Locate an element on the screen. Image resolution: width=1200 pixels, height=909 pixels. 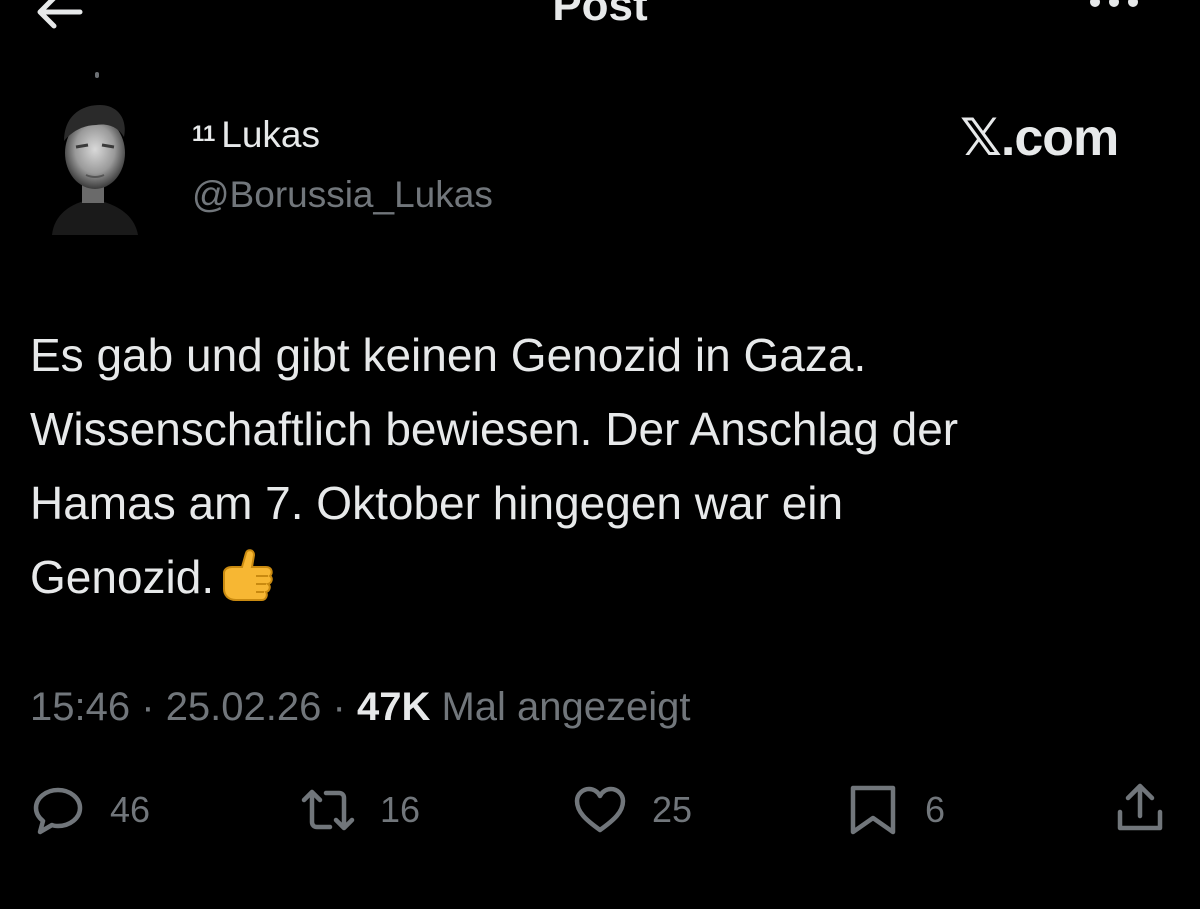
views-label: Mal angezeigt is located at coordinates (566, 707).